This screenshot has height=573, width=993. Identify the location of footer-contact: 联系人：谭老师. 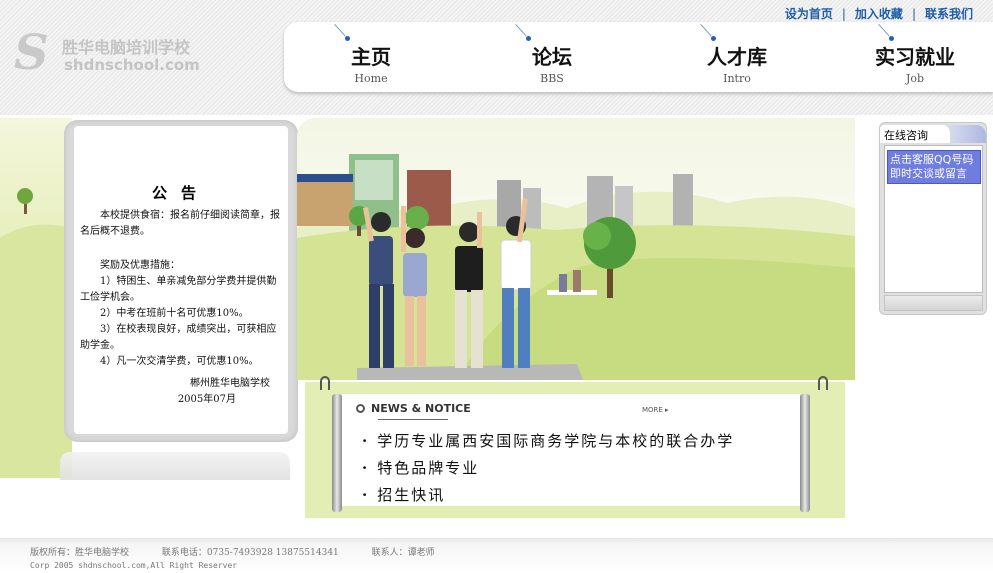
(403, 553).